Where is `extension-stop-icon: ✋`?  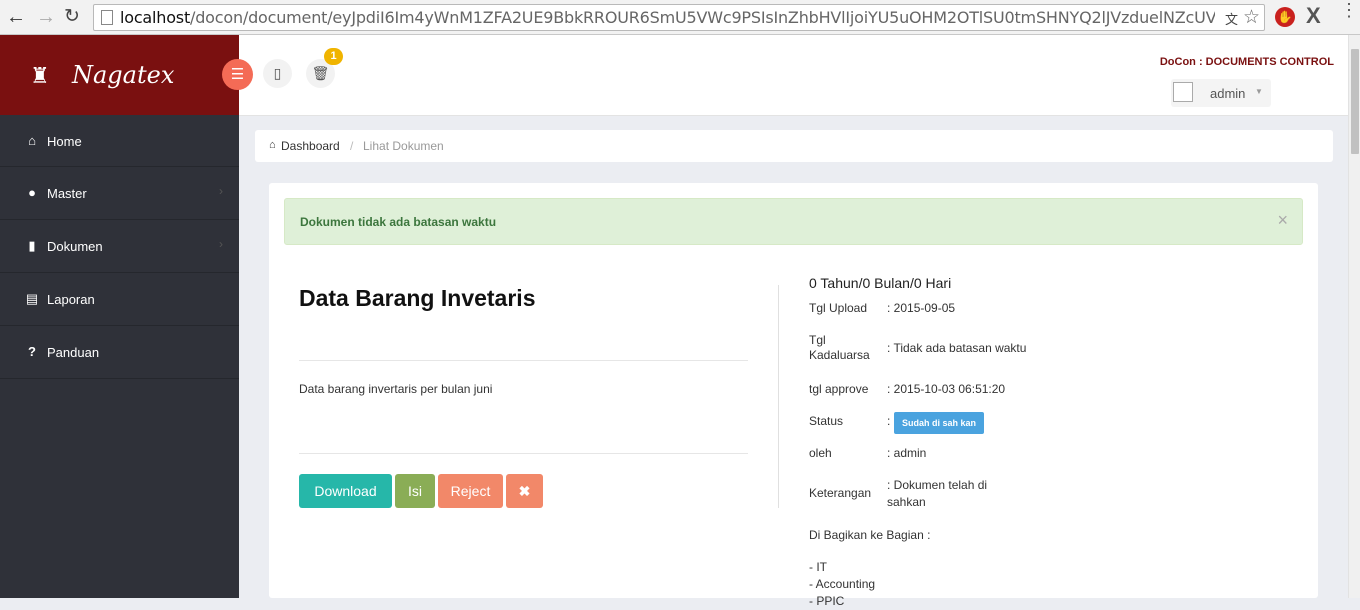
extension-stop-icon: ✋ is located at coordinates (1285, 17).